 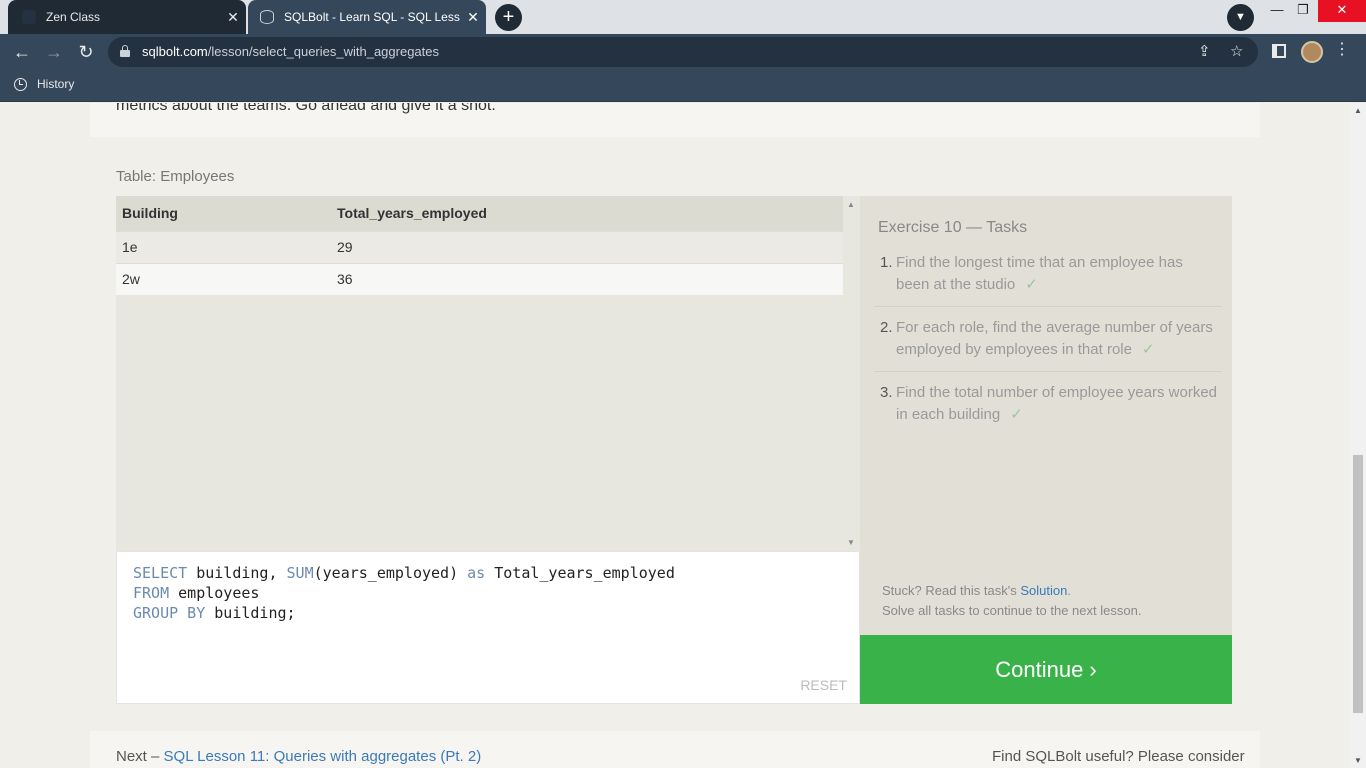 What do you see at coordinates (587, 213) in the screenshot?
I see `column-header: Total_years_employed` at bounding box center [587, 213].